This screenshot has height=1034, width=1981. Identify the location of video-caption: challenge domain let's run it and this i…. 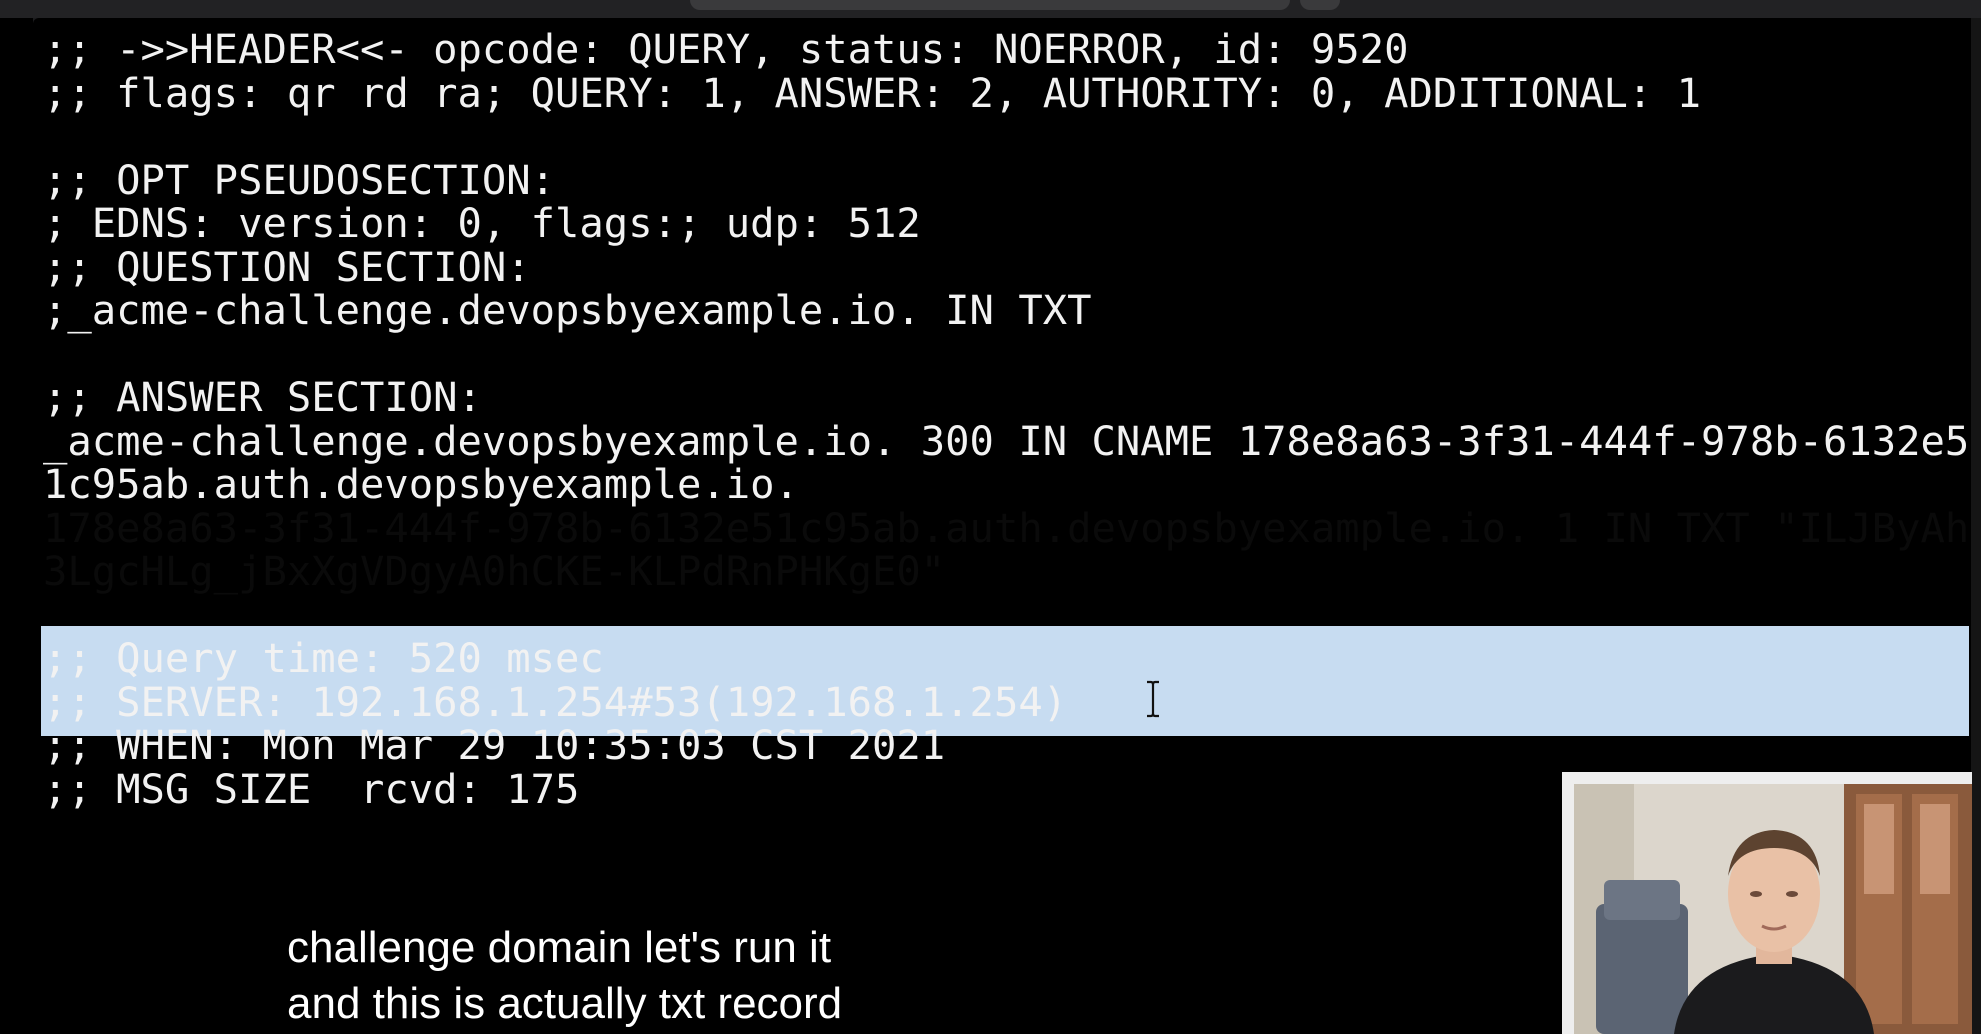
(605, 976).